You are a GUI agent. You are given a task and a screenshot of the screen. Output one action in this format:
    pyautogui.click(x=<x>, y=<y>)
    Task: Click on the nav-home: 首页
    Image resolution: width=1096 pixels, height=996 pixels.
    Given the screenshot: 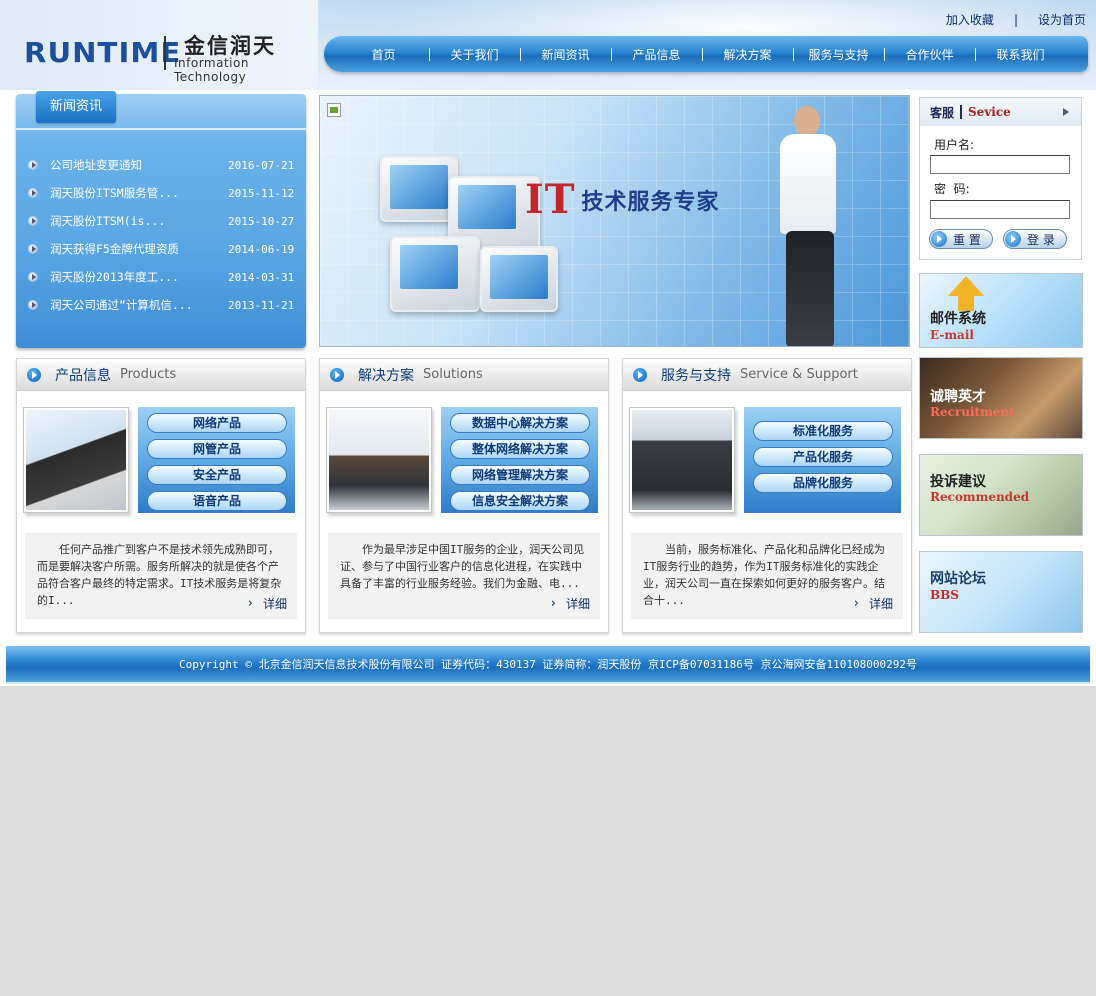 What is the action you would take?
    pyautogui.click(x=383, y=54)
    